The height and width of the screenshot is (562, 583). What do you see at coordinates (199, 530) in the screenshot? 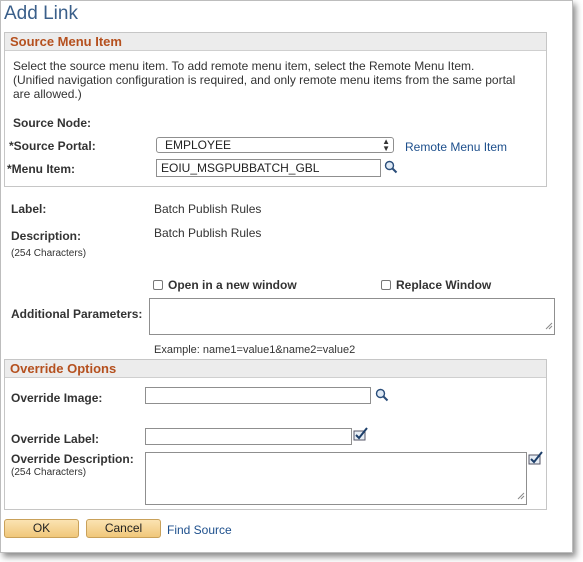
I see `find-source-link: Find Source` at bounding box center [199, 530].